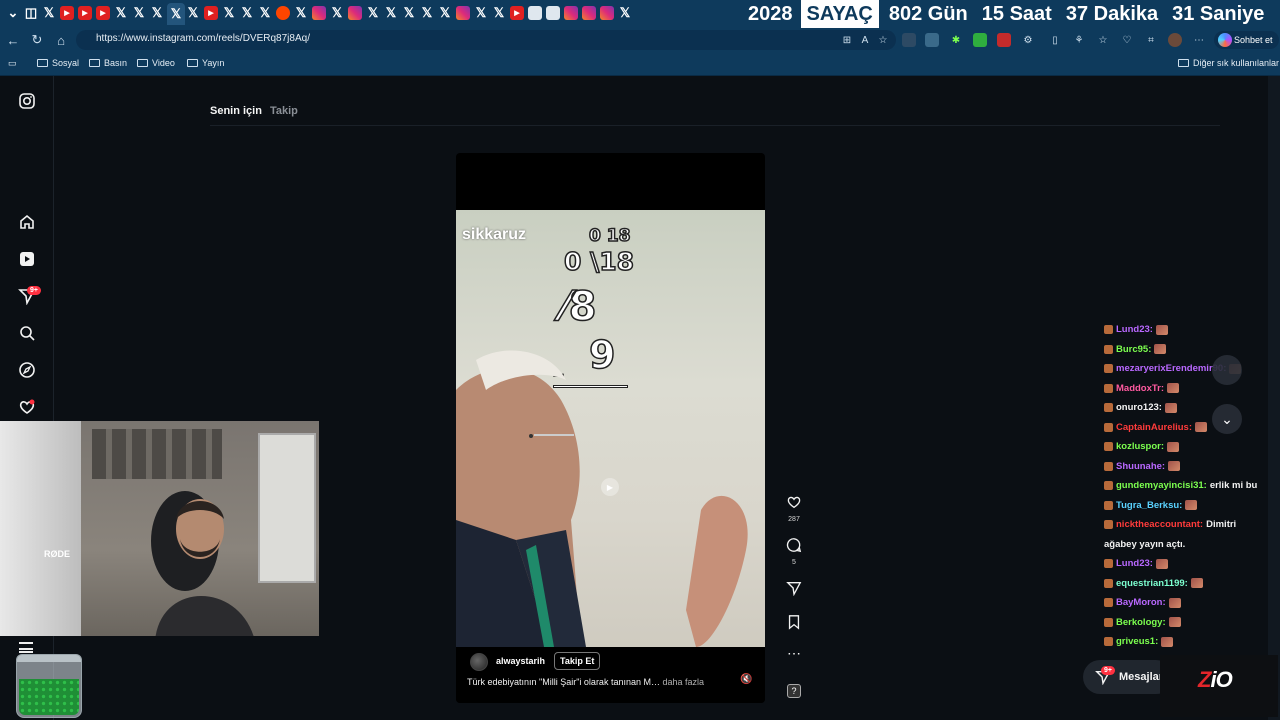 The height and width of the screenshot is (720, 1280). Describe the element at coordinates (865, 40) in the screenshot. I see `read-aloud-icon: A` at that location.